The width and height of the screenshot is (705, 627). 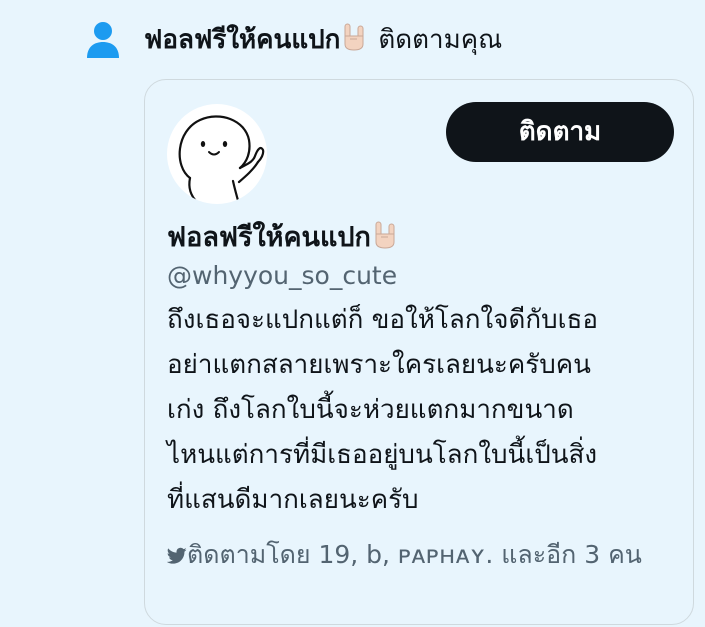 What do you see at coordinates (560, 132) in the screenshot?
I see `follow-button: ติดตาม` at bounding box center [560, 132].